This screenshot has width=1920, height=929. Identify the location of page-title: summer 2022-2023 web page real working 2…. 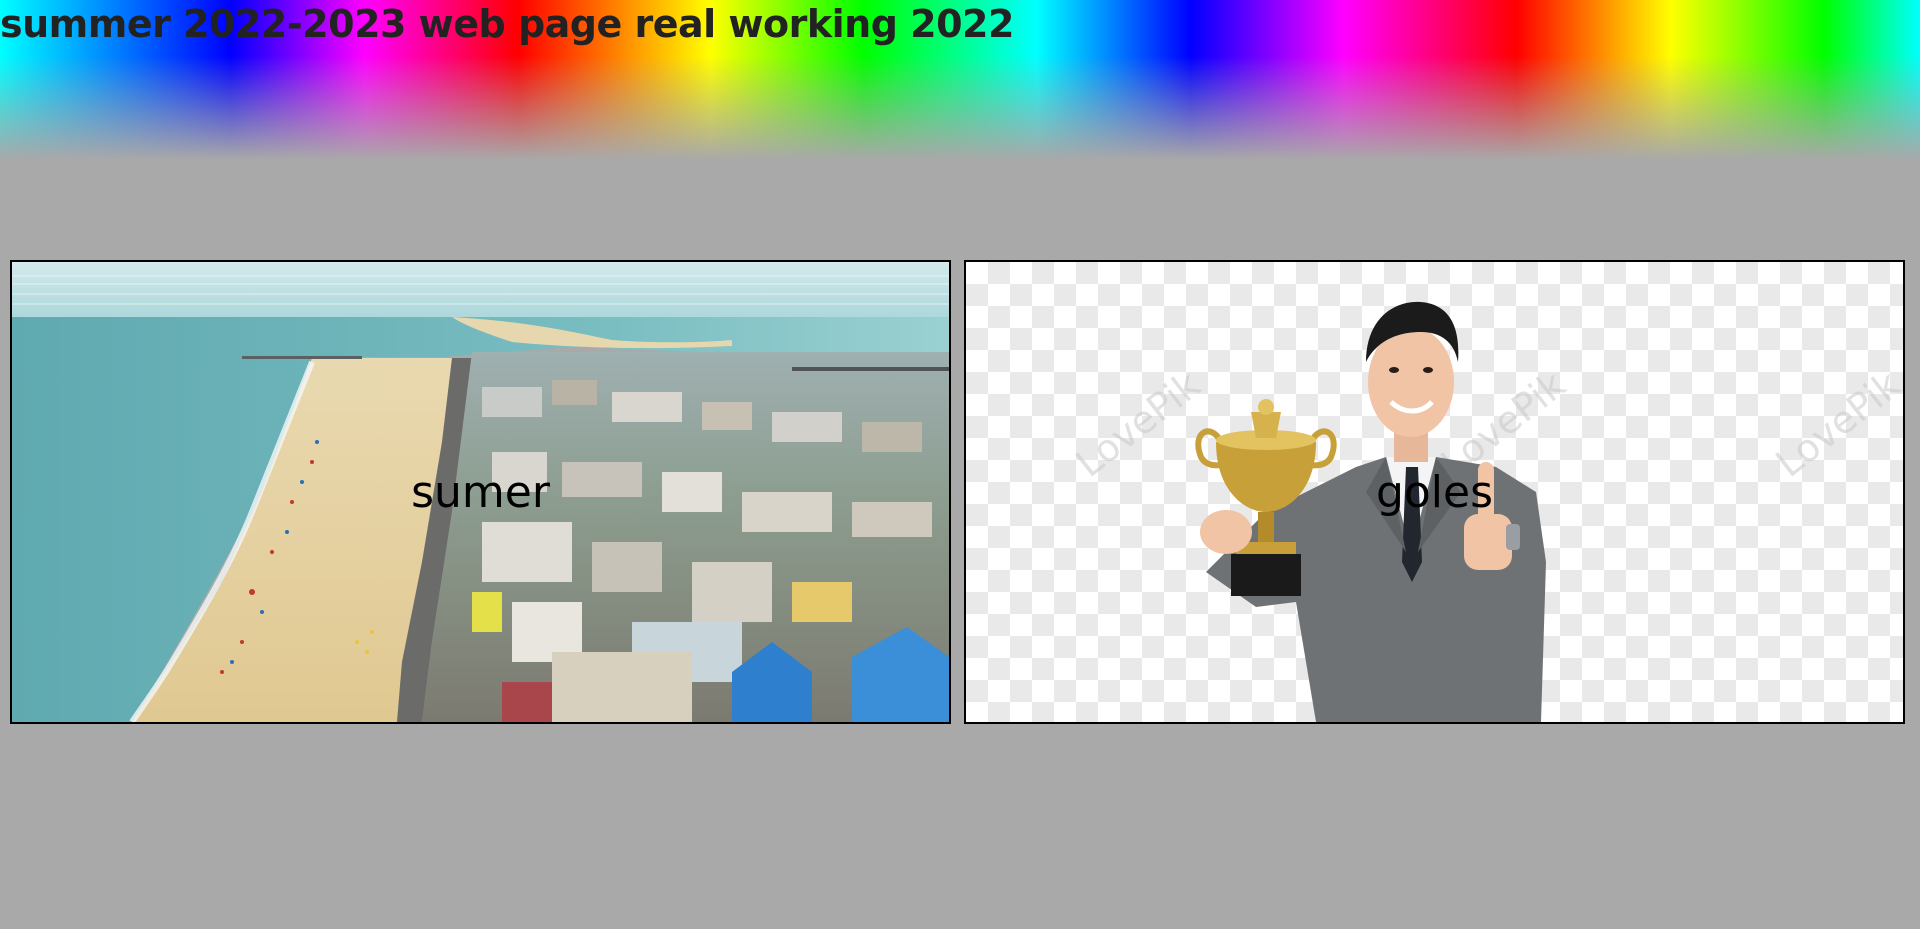
(507, 24).